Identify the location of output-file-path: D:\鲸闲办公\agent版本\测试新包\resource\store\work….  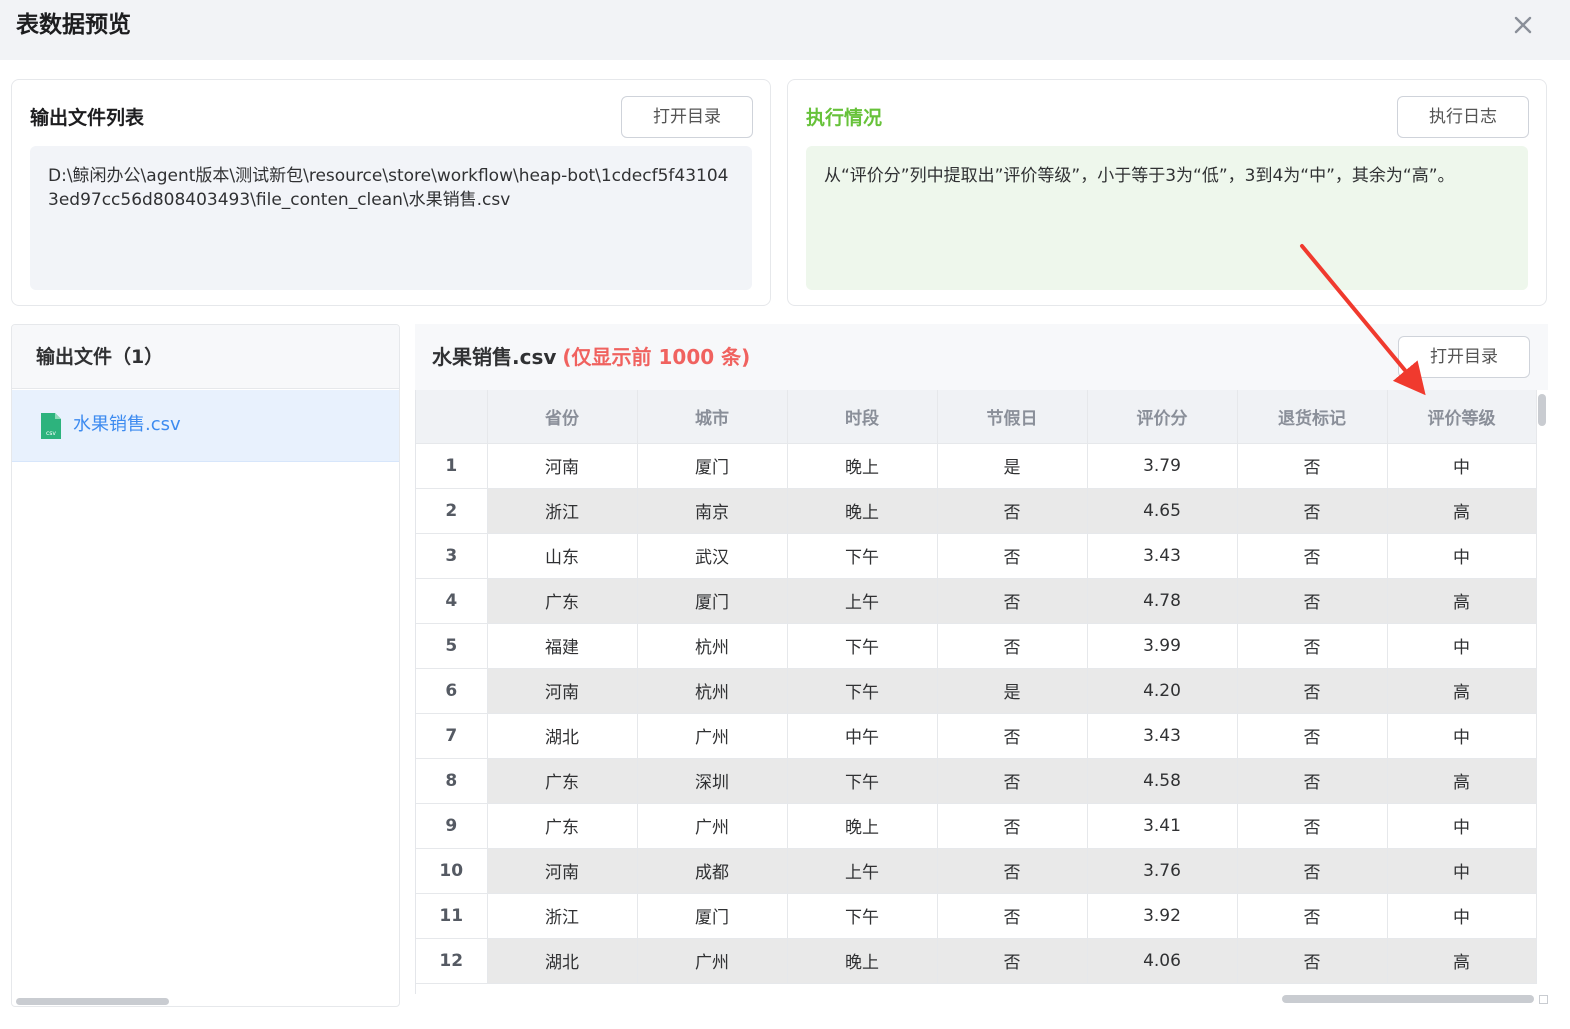
(391, 218).